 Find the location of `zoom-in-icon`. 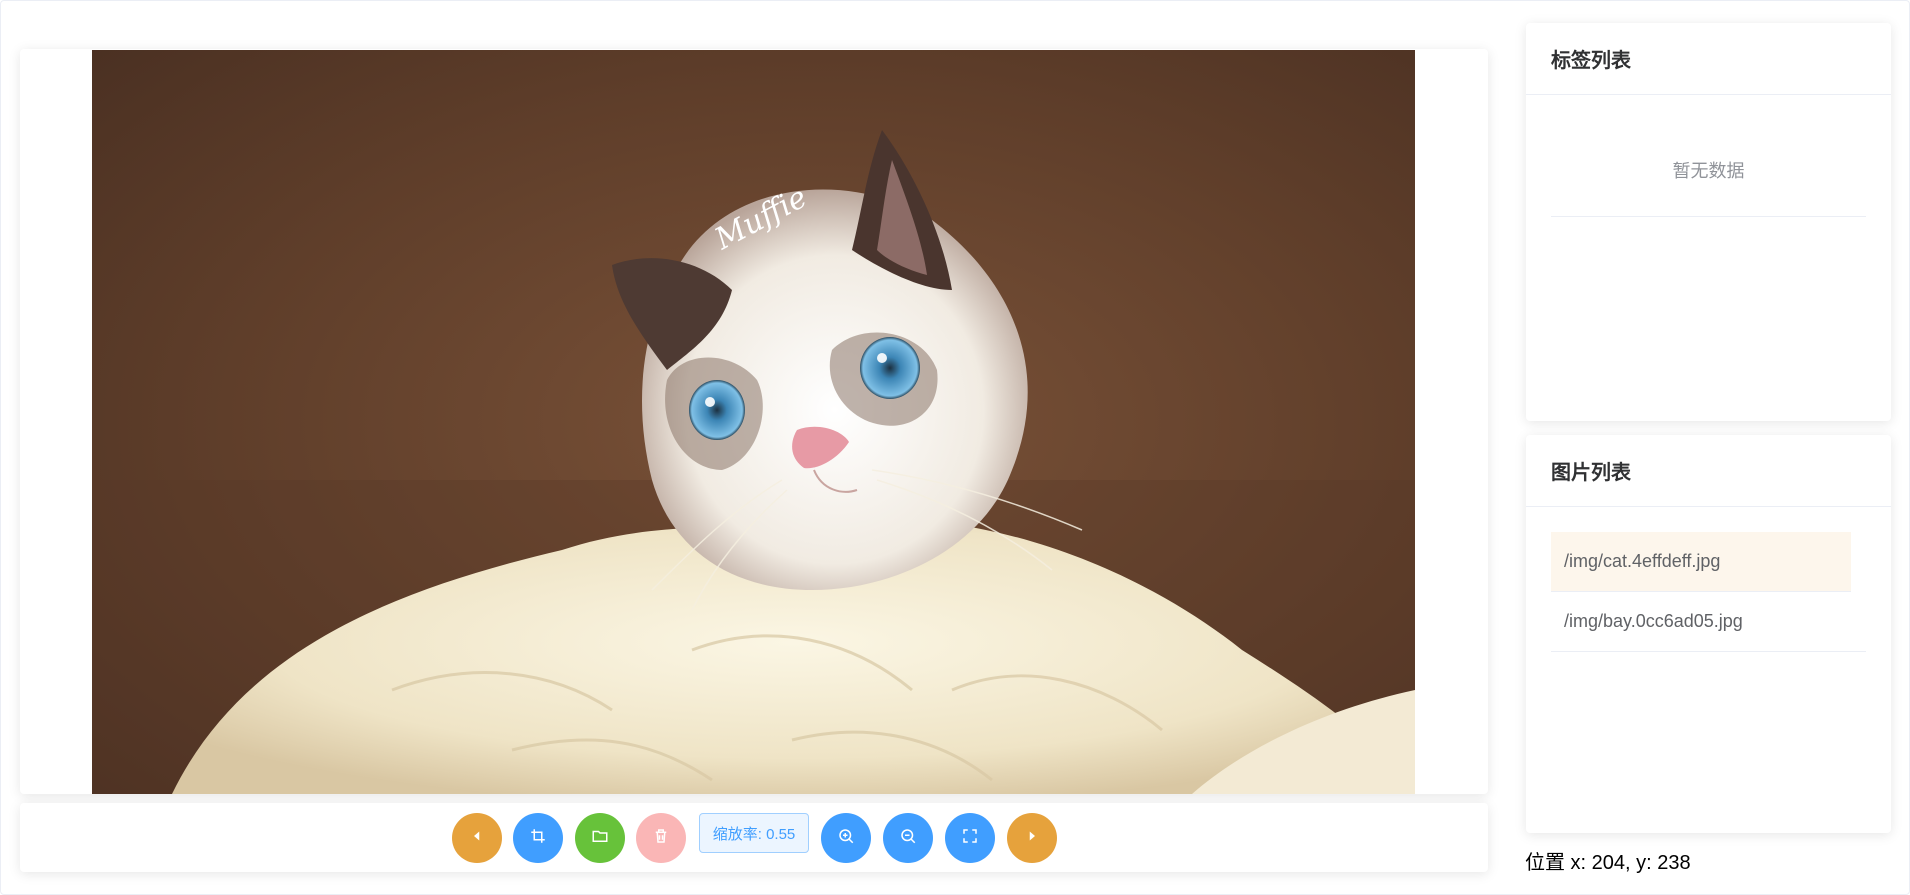

zoom-in-icon is located at coordinates (846, 838).